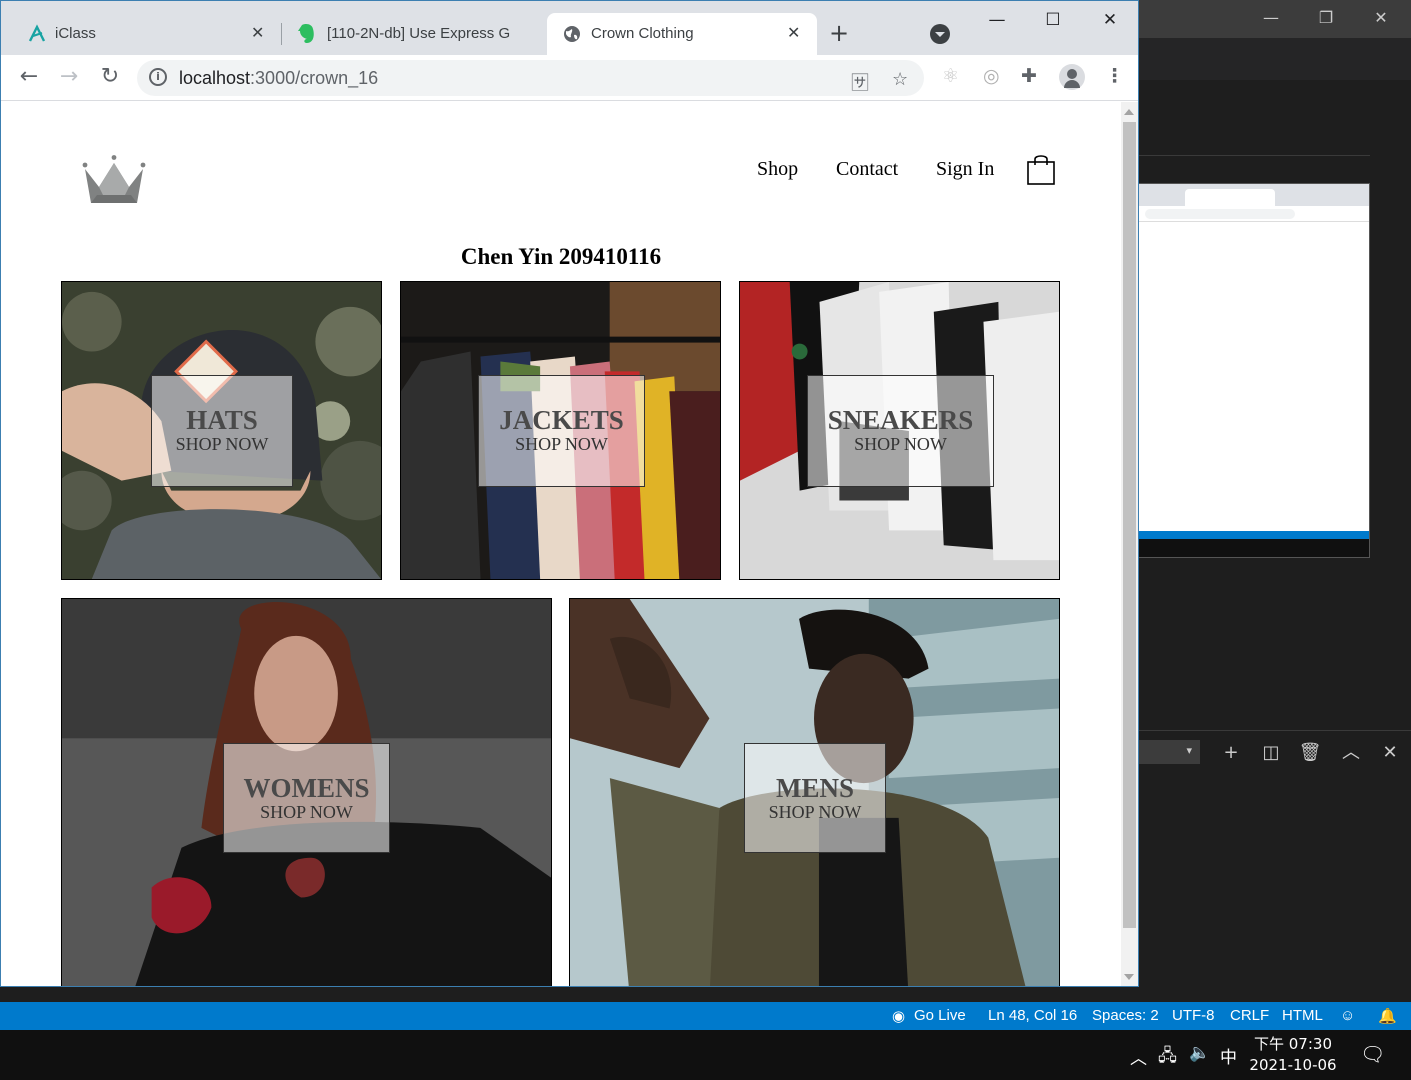  I want to click on clock: 下午 07:30 2021-10-06, so click(1293, 1055).